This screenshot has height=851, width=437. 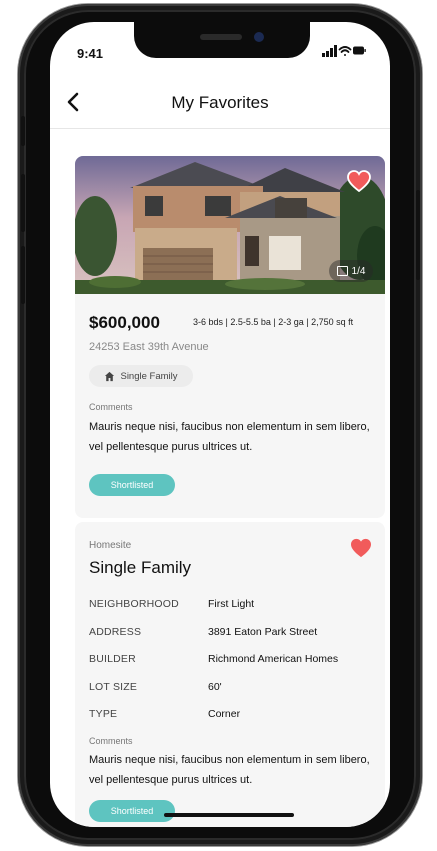 I want to click on homesite-title: Single Family, so click(x=140, y=567).